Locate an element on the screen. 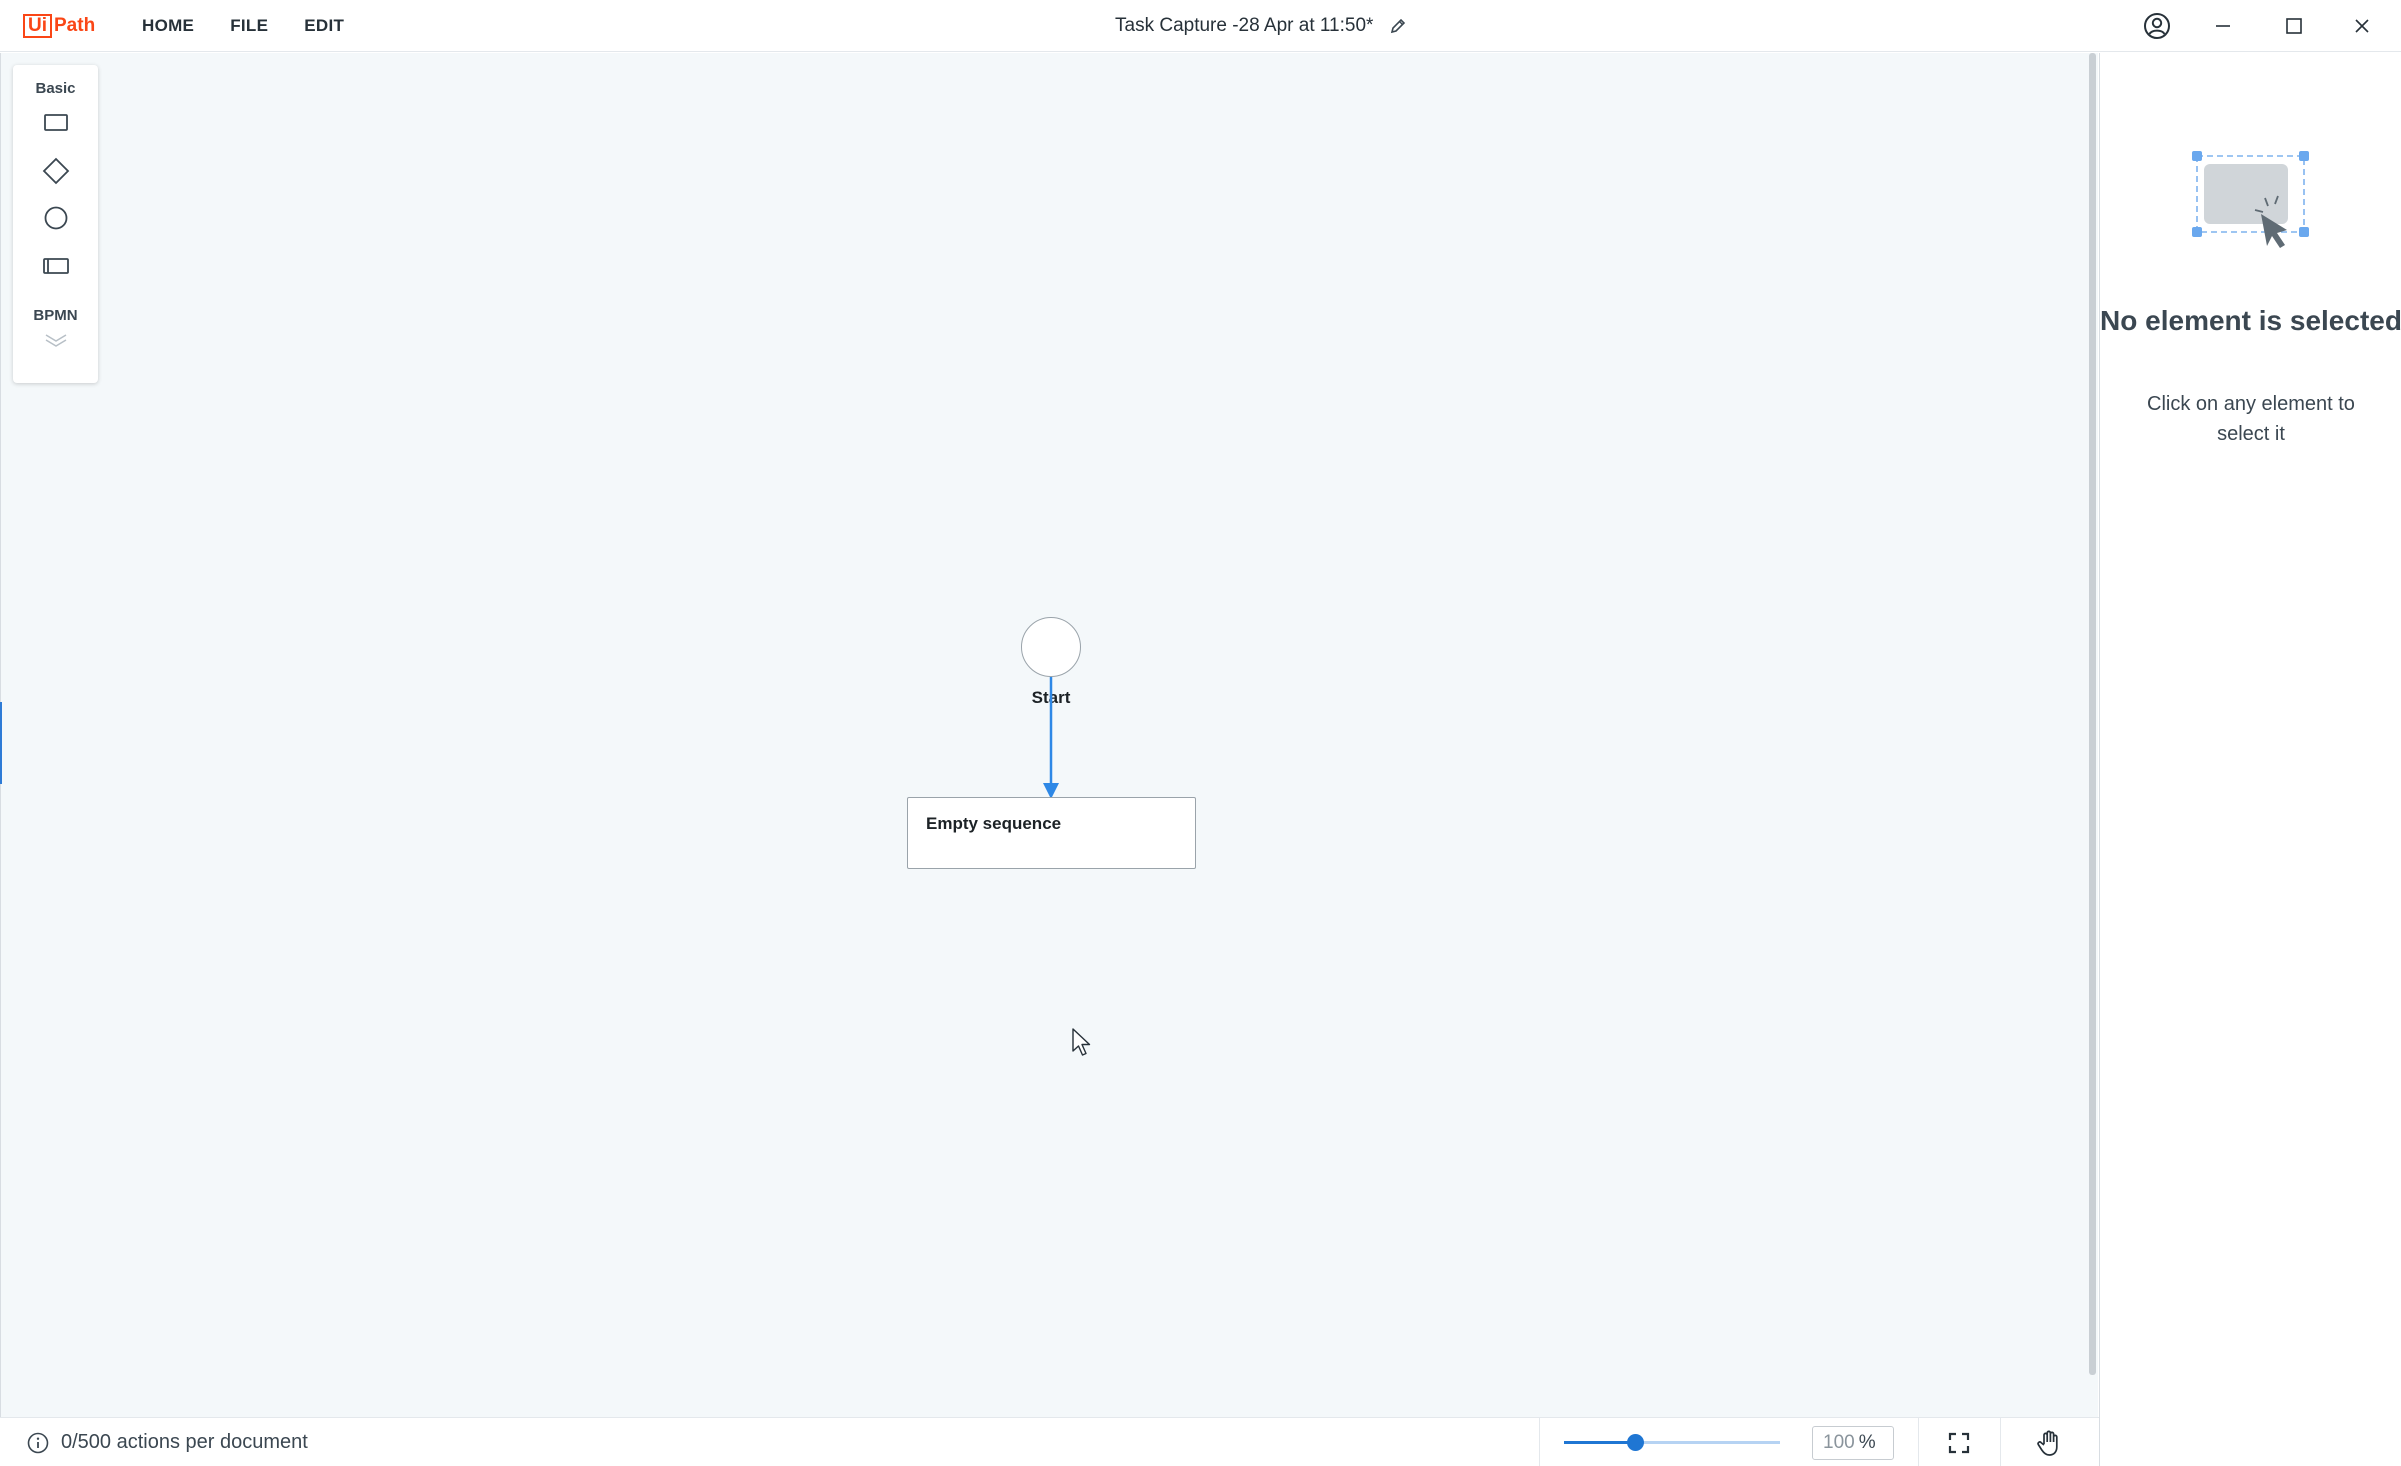 This screenshot has width=2401, height=1466. sub-process-icon is located at coordinates (56, 266).